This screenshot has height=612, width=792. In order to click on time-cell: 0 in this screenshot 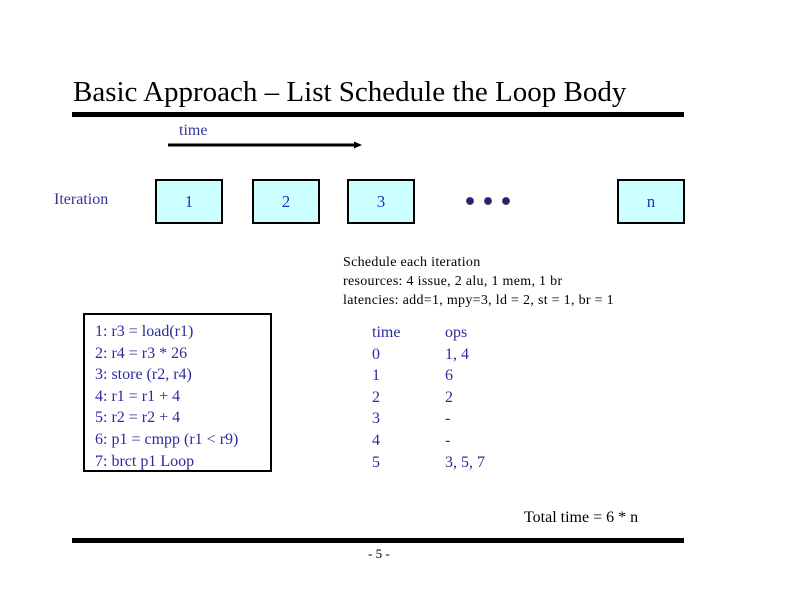, I will do `click(376, 354)`.